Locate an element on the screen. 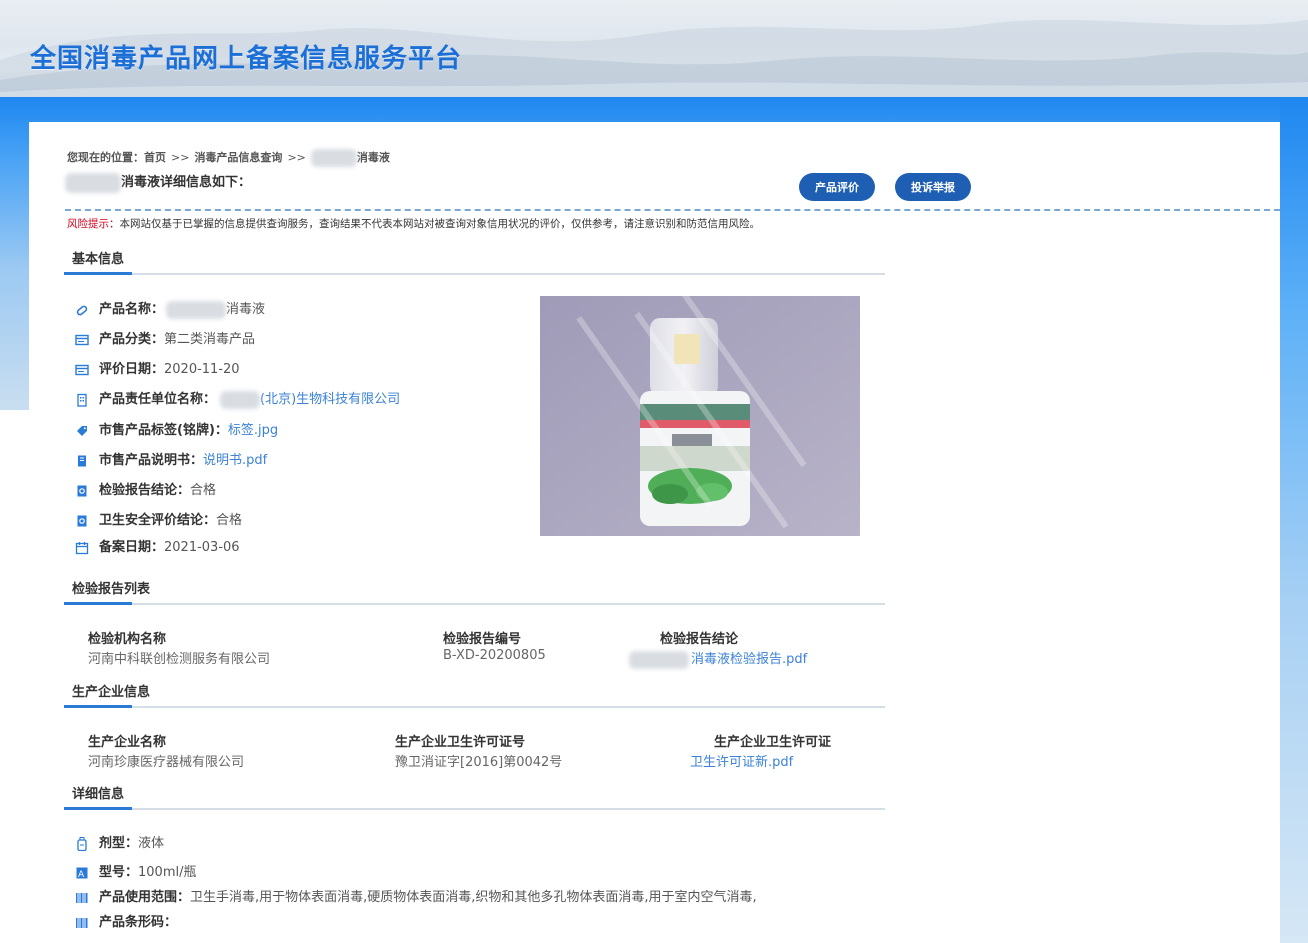 The height and width of the screenshot is (943, 1308). col-header-conclusion: 检验报告结论 is located at coordinates (699, 639).